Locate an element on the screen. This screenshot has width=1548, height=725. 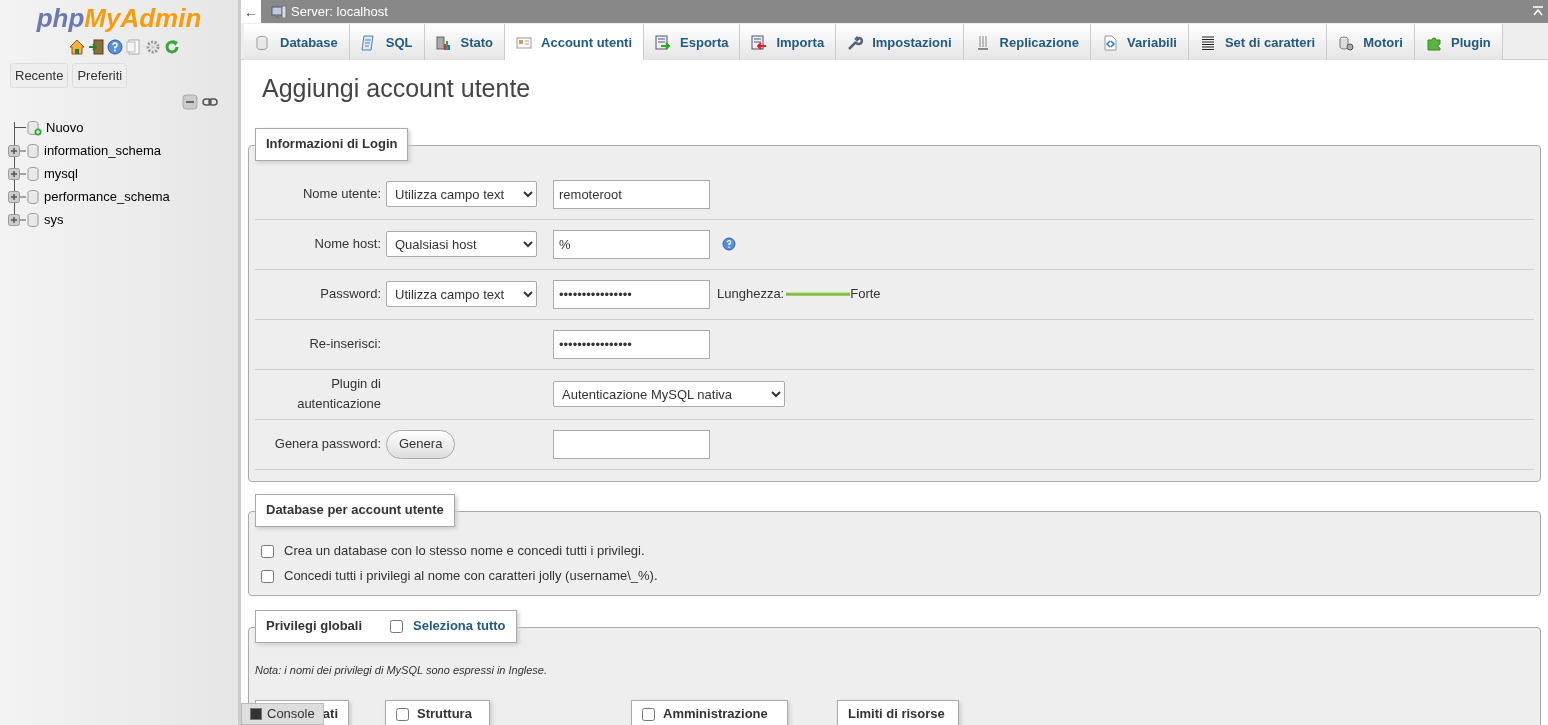
group-title: Limiti di risorse is located at coordinates (896, 714).